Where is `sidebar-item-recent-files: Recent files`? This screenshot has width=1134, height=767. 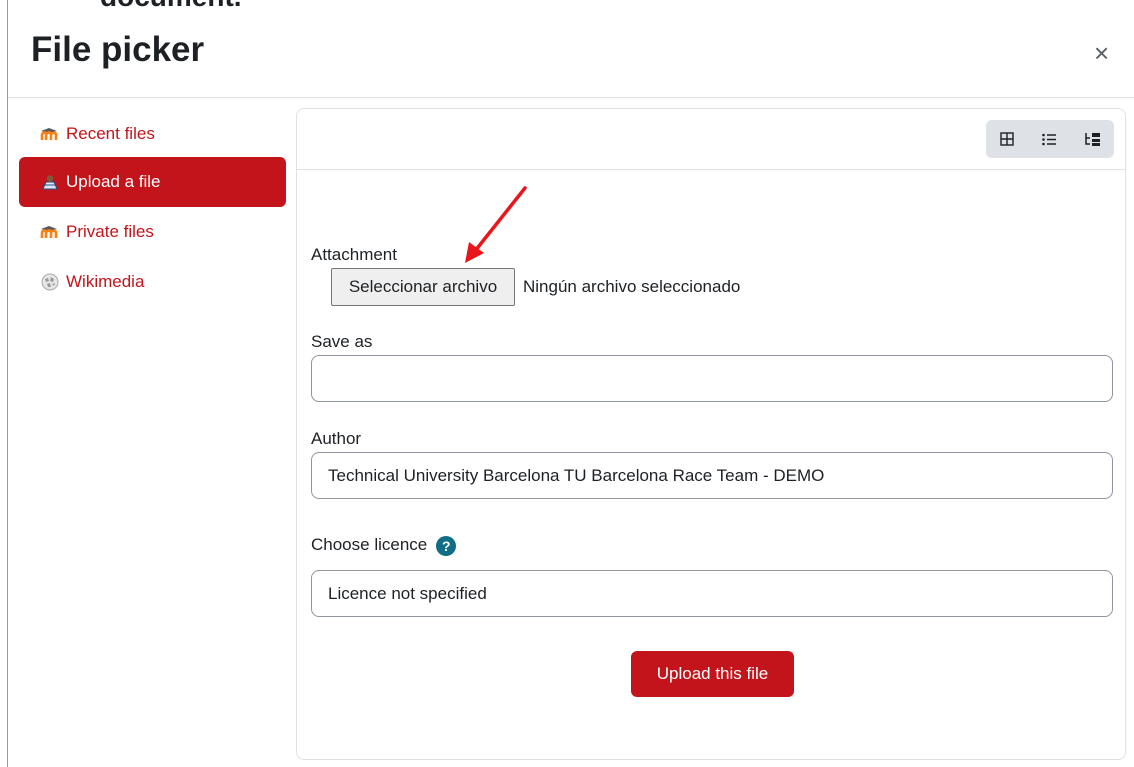
sidebar-item-recent-files: Recent files is located at coordinates (152, 134).